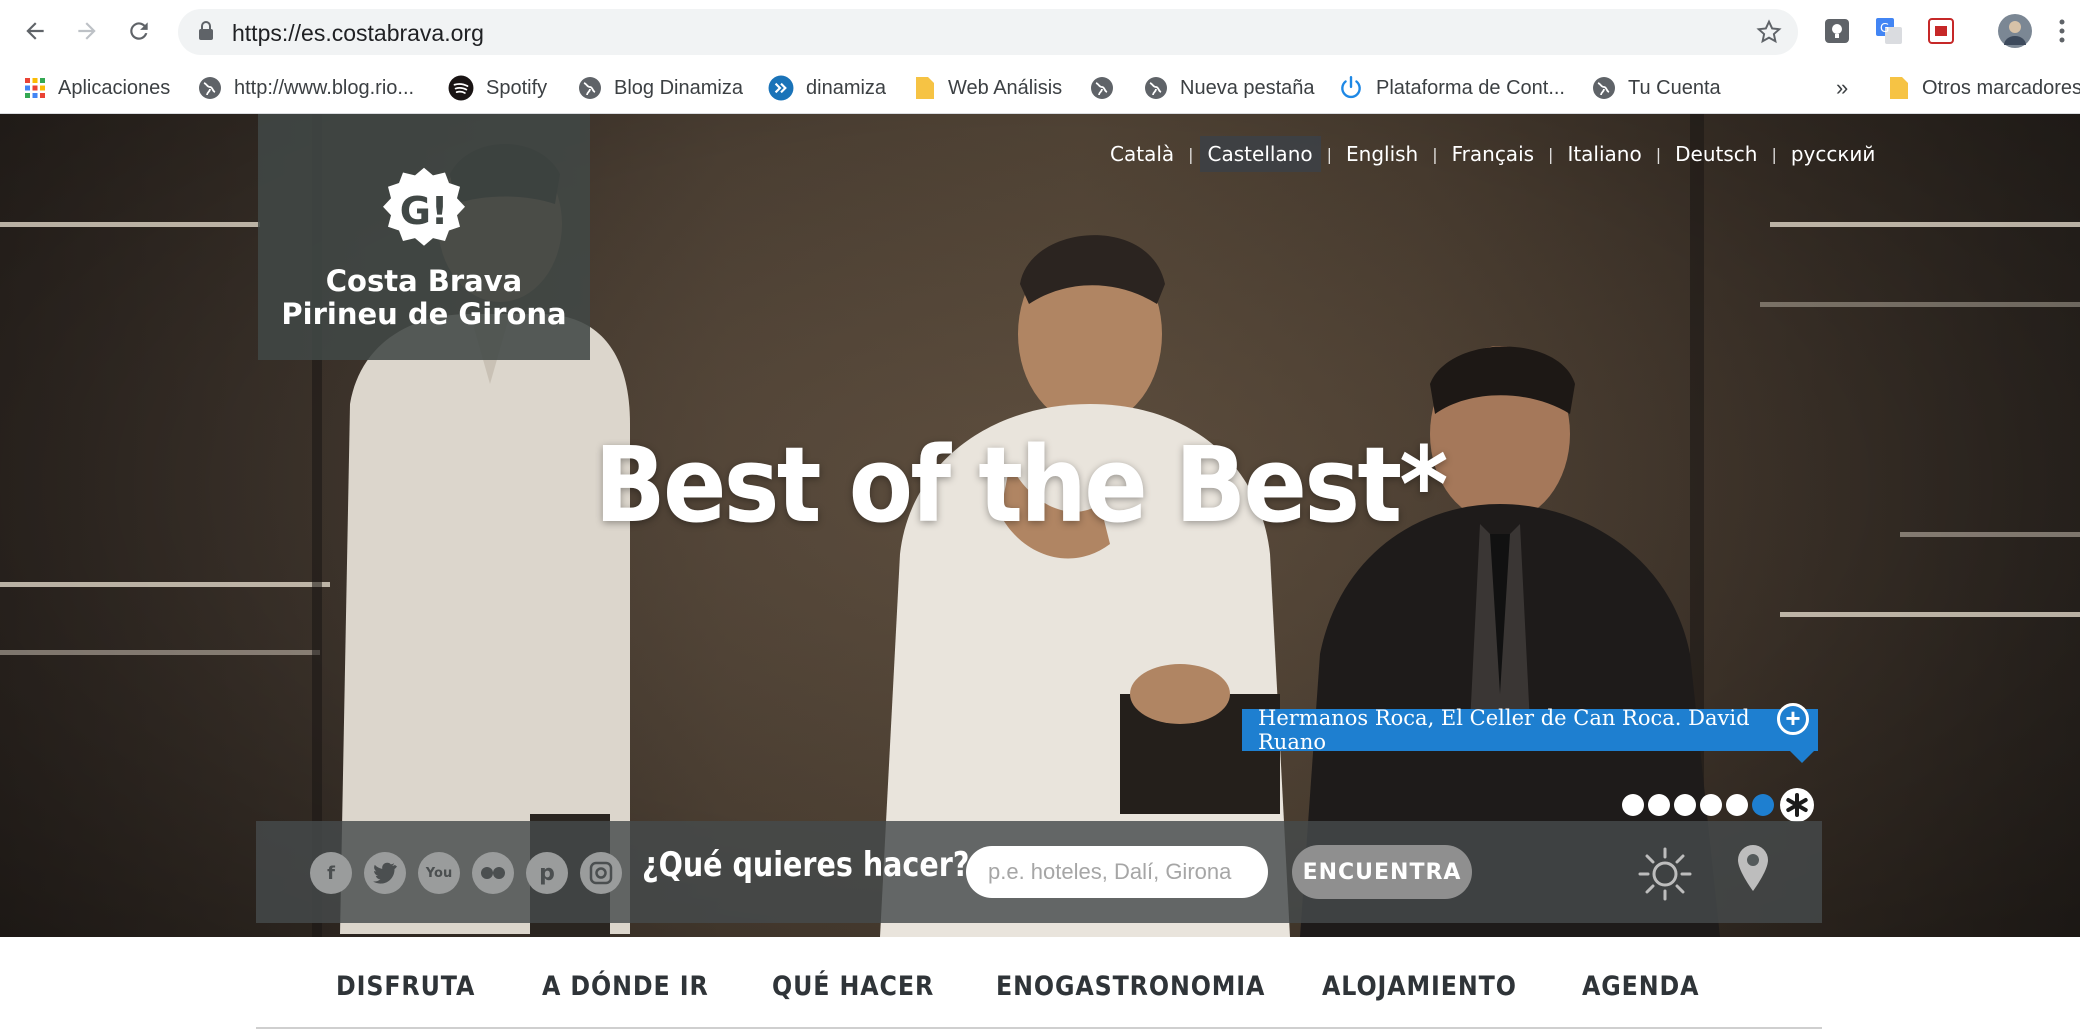  I want to click on logo-text-line1: Costa Brava, so click(424, 281).